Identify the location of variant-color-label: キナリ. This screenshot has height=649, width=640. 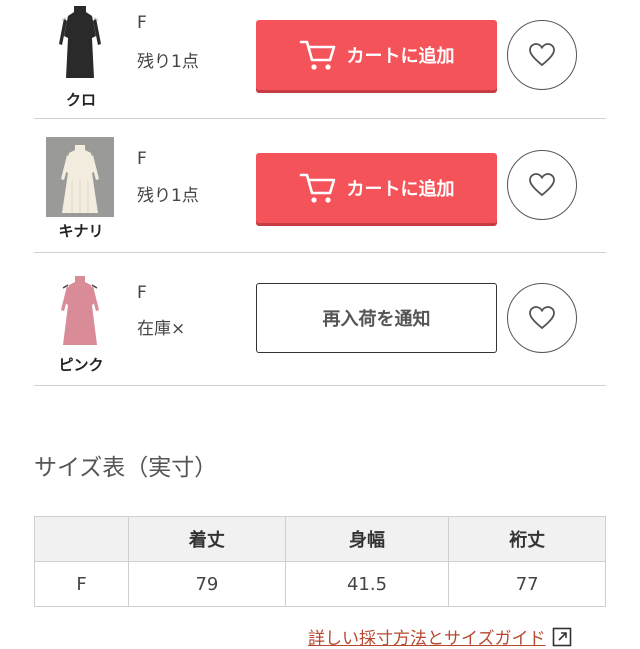
(81, 231).